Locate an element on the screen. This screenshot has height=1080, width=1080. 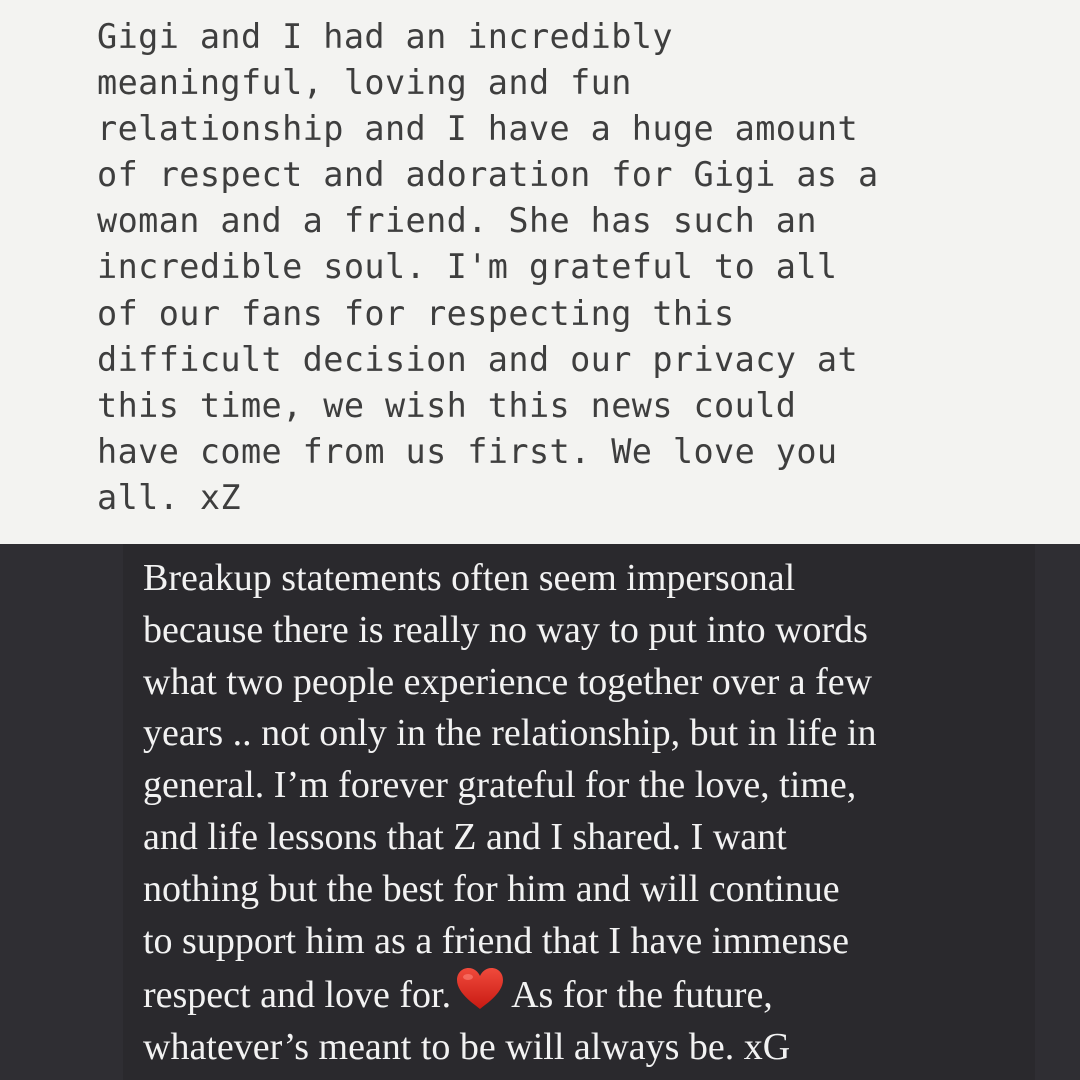
statement-line: Breakup statements often seem impersonal is located at coordinates (469, 578).